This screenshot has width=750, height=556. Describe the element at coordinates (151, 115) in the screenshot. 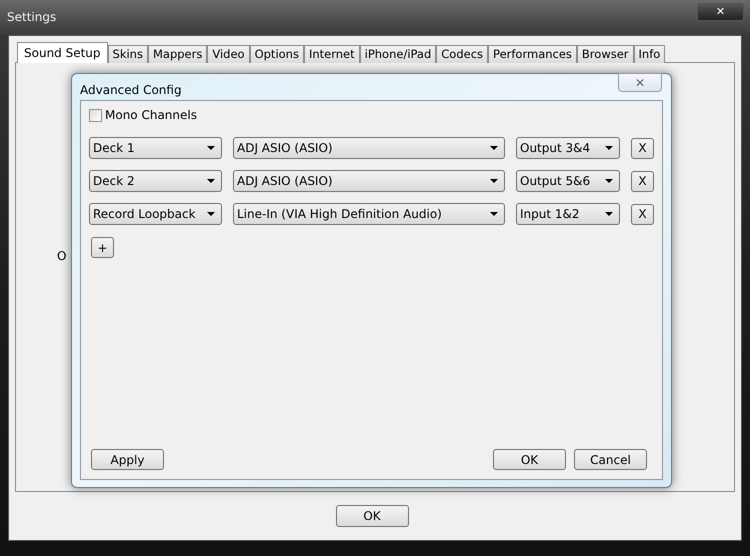

I see `checkbox-label: Mono Channels` at that location.